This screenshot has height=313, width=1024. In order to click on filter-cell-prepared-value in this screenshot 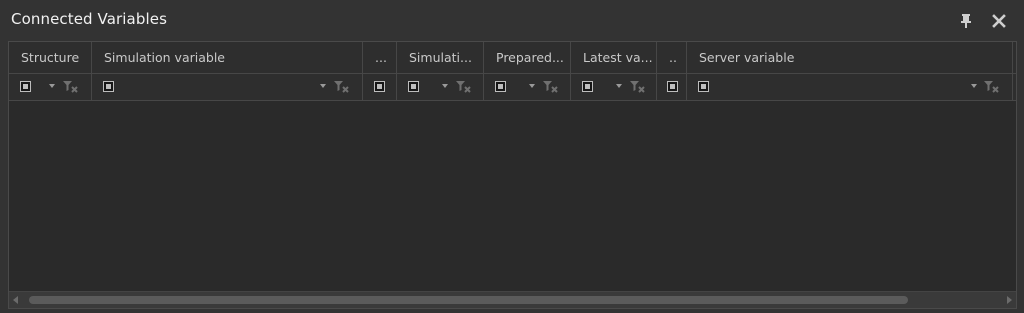, I will do `click(527, 87)`.